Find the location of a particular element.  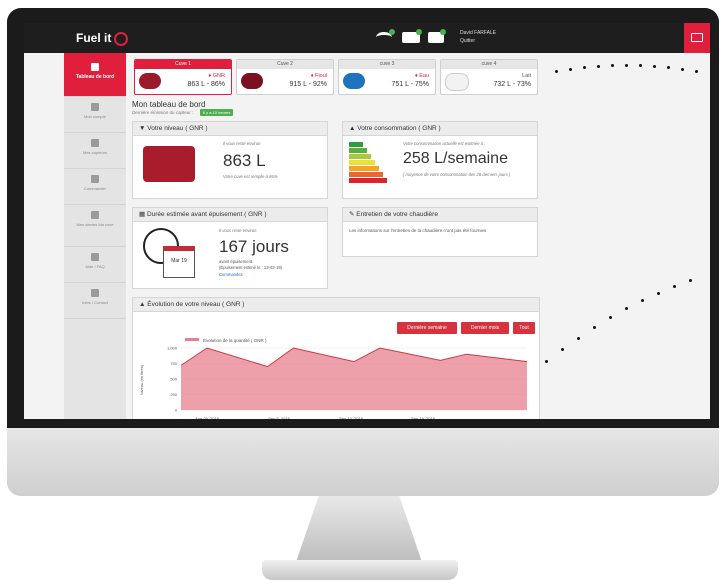

level-value: 863 L is located at coordinates (244, 160).